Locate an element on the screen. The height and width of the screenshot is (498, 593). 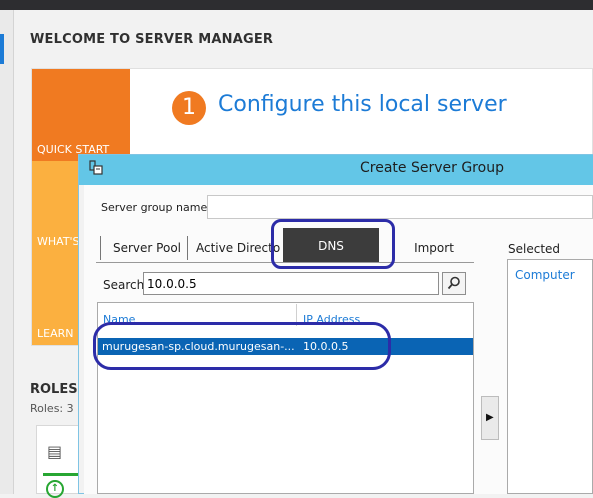
nav-strip is located at coordinates (7, 252).